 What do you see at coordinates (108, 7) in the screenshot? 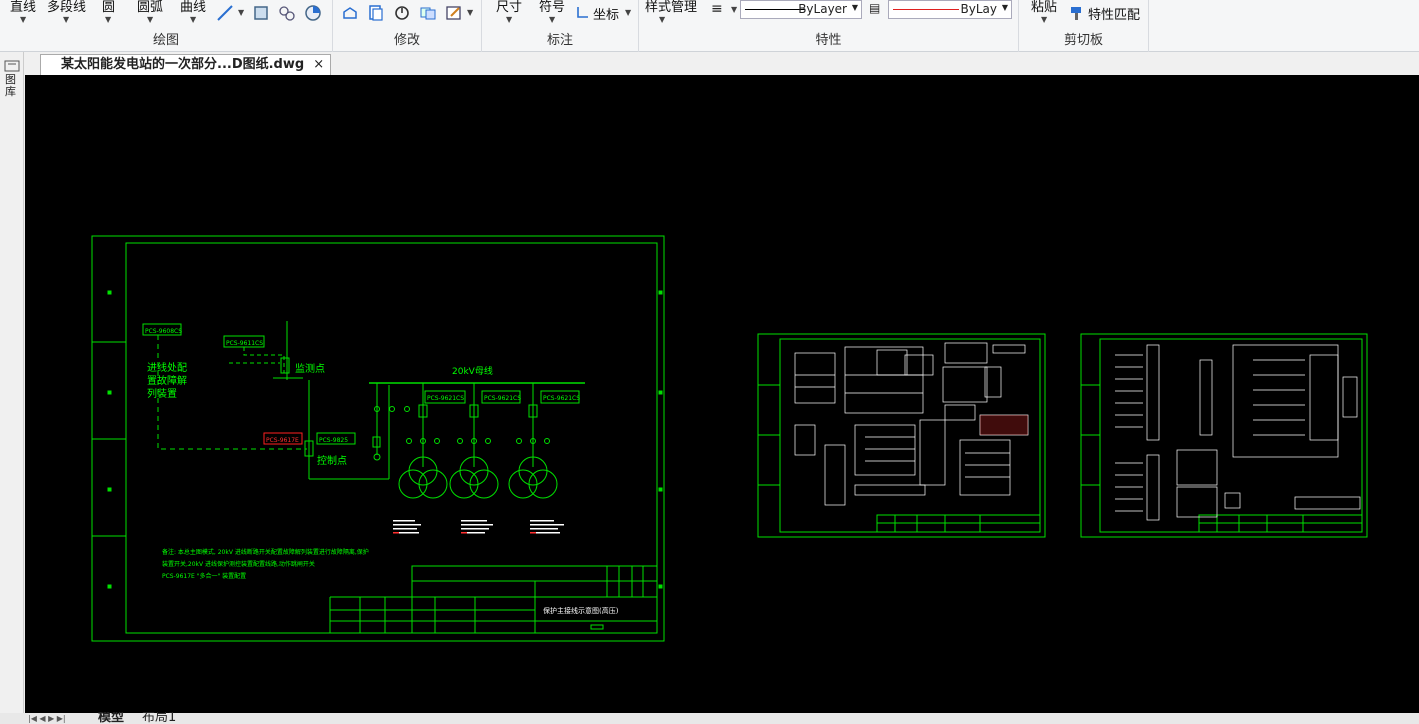
I see `circle-button: 圆` at bounding box center [108, 7].